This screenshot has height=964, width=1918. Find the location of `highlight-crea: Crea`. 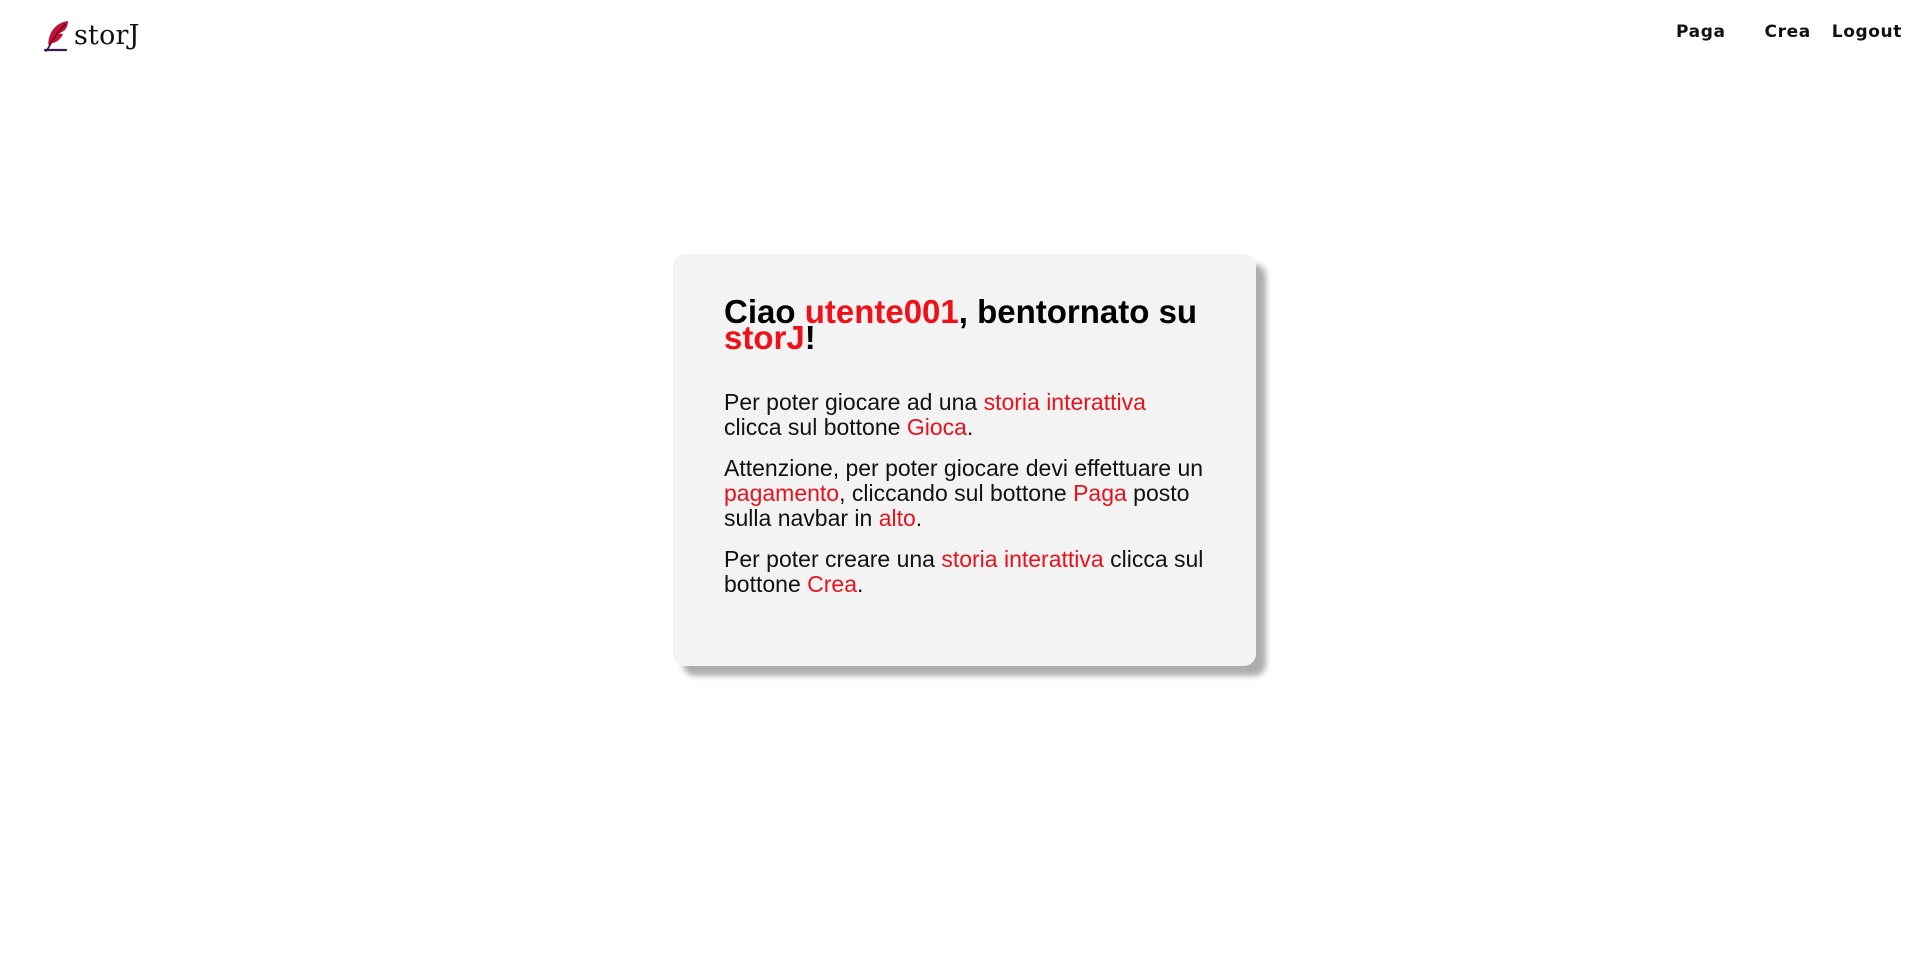

highlight-crea: Crea is located at coordinates (832, 584).